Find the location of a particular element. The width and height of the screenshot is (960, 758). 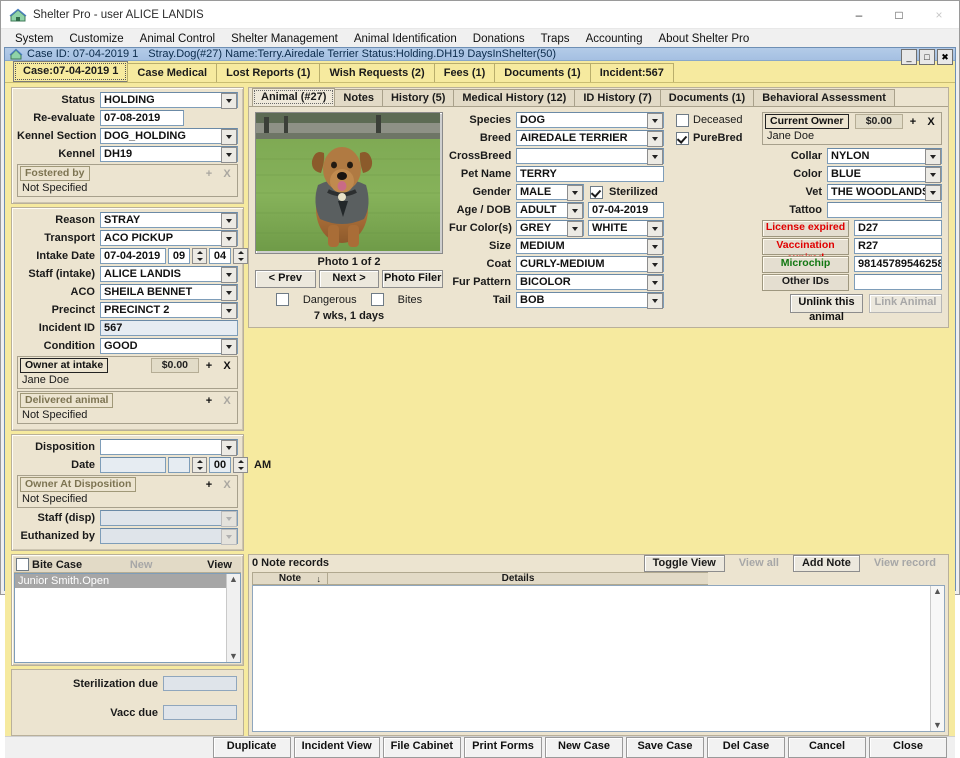

tab-documents-inner: Documents (1) is located at coordinates (707, 97).